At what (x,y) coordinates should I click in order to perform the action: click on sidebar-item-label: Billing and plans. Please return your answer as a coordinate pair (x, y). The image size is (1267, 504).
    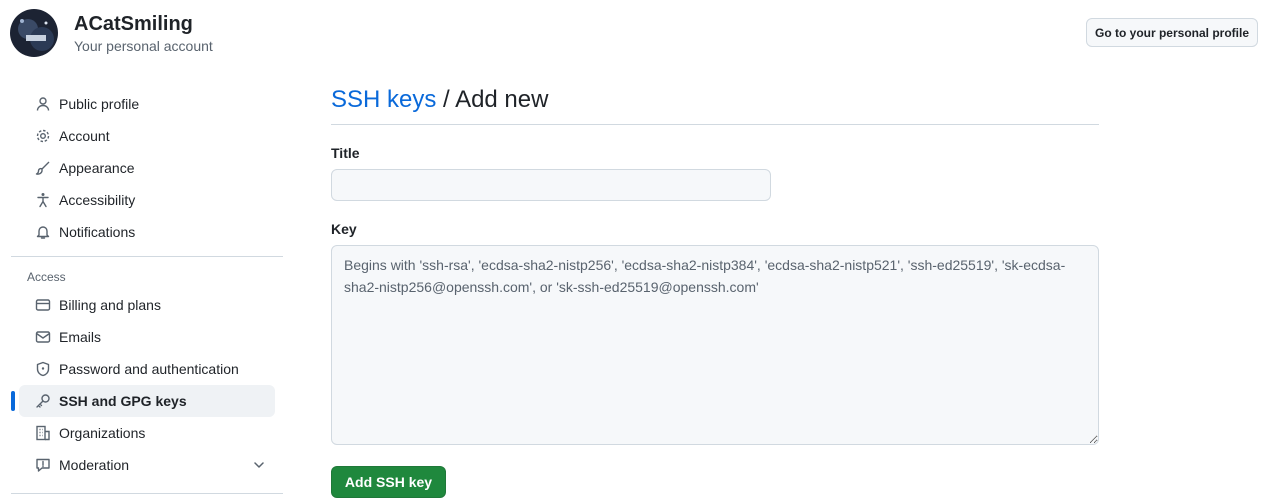
    Looking at the image, I should click on (110, 305).